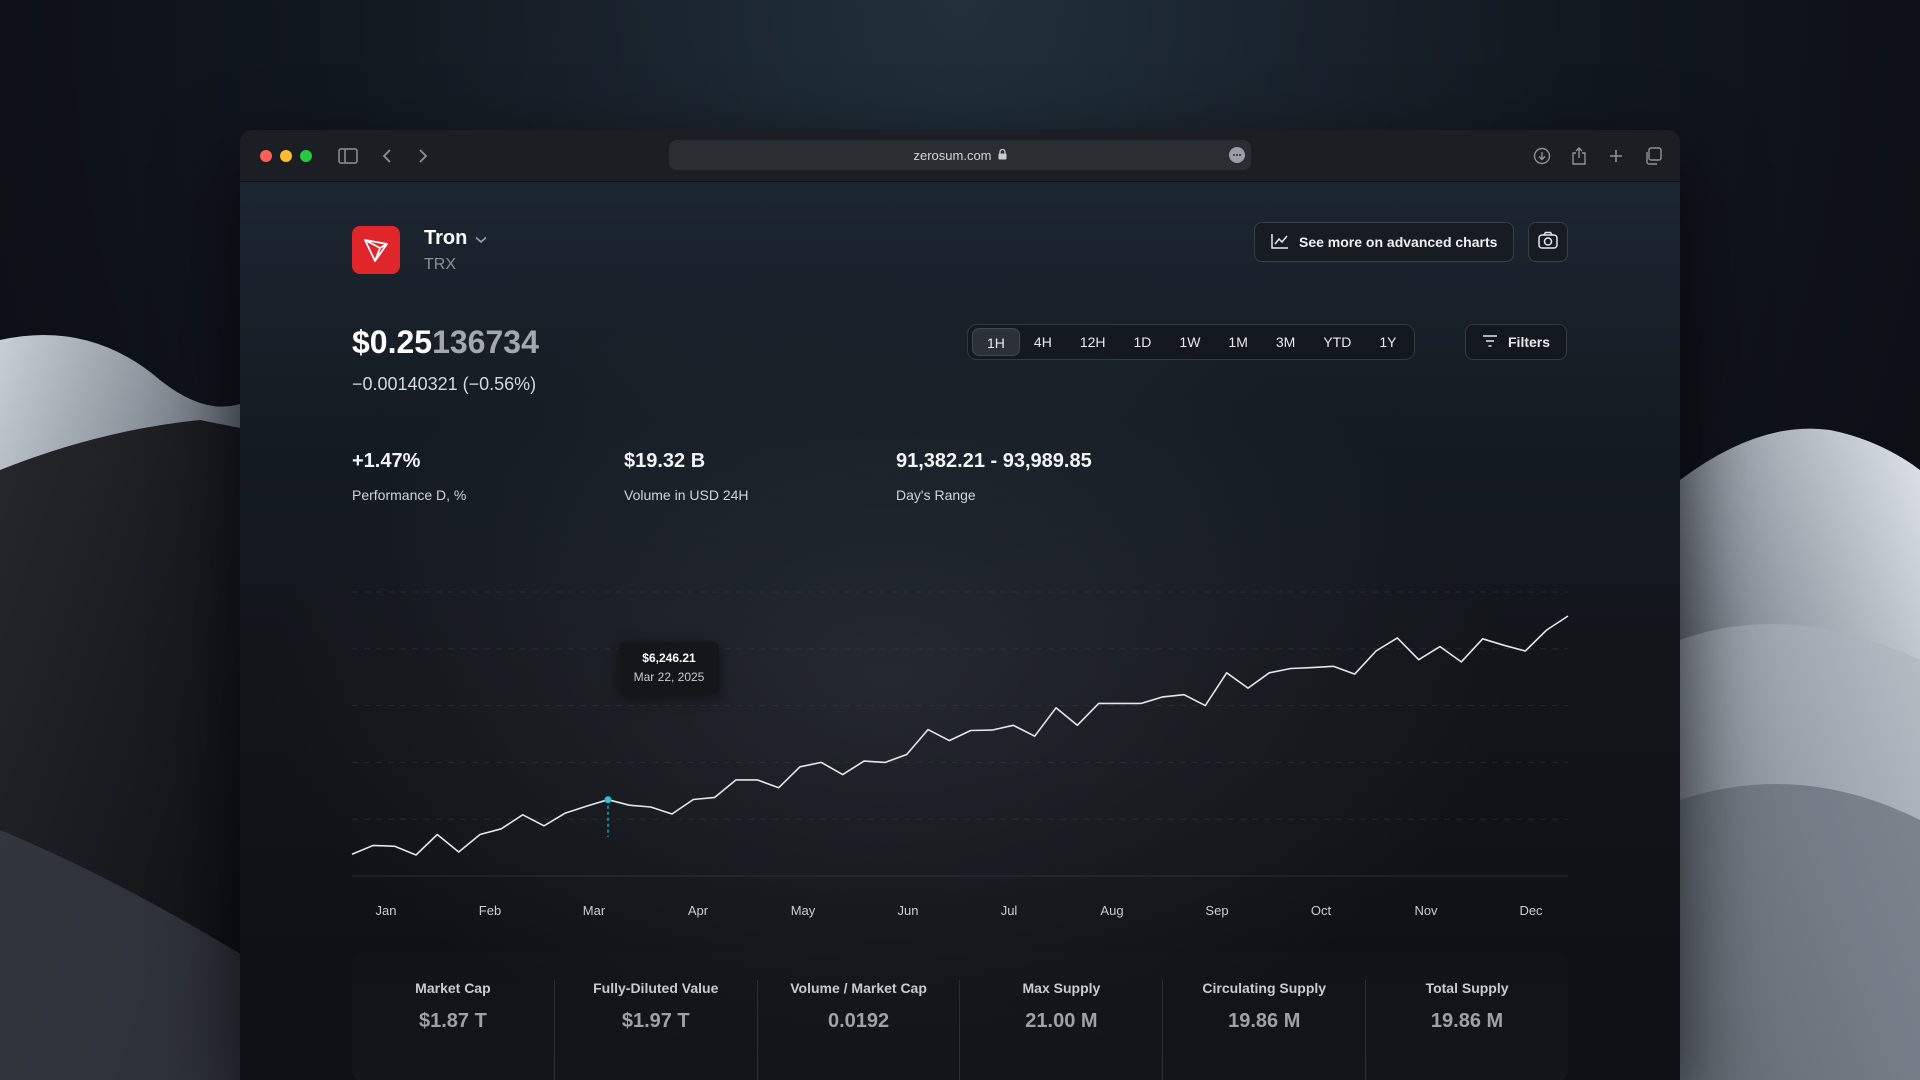 The width and height of the screenshot is (1920, 1080). I want to click on close-window-button, so click(266, 156).